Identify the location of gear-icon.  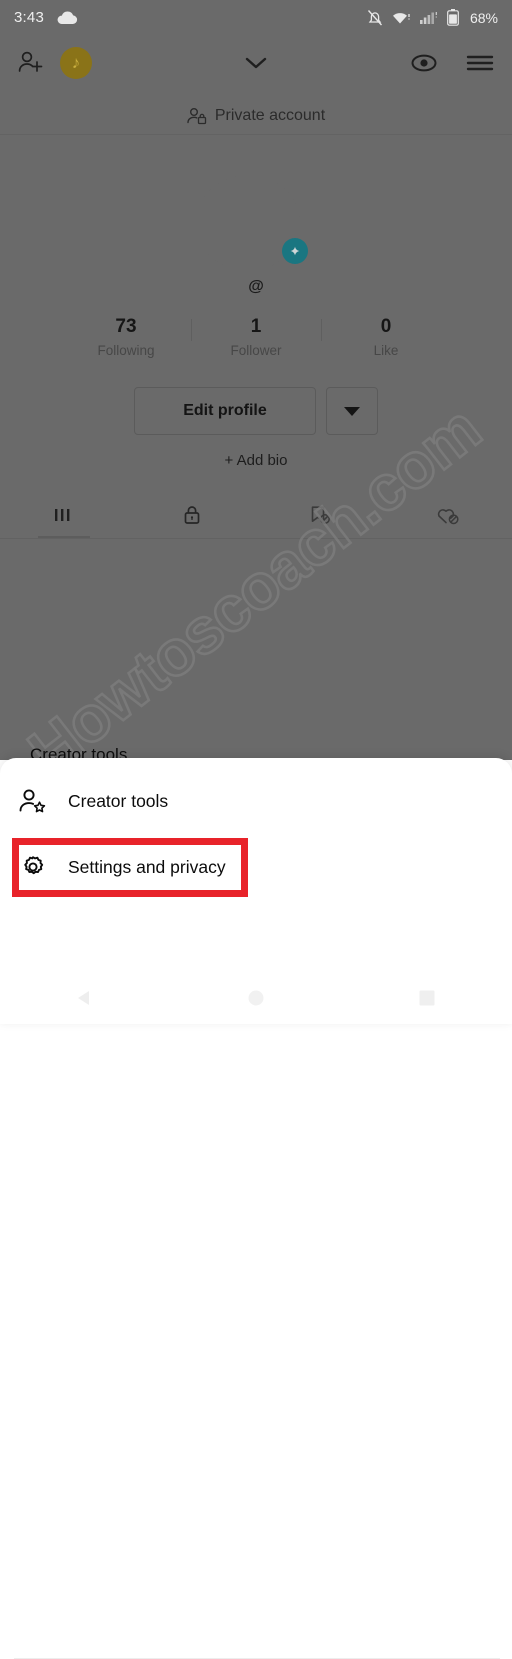
(33, 867).